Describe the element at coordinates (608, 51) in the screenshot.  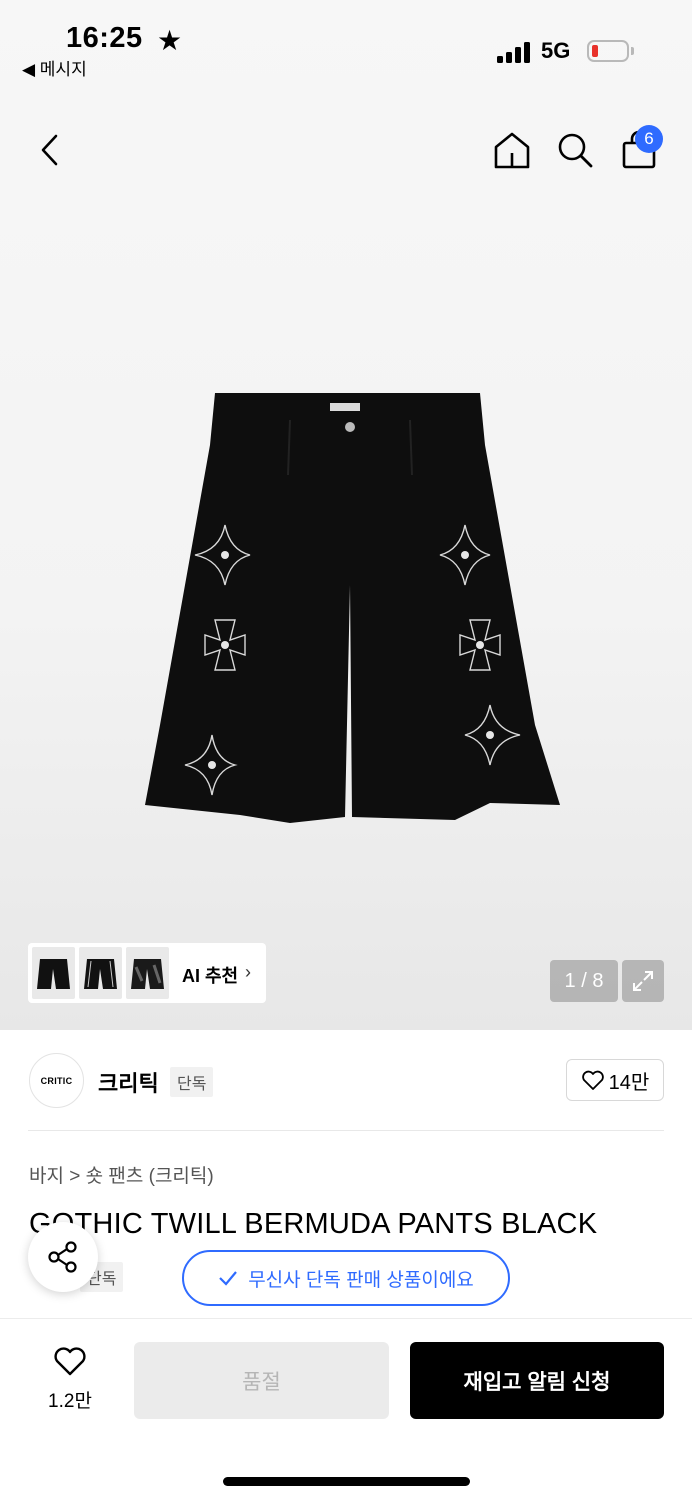
I see `battery-icon` at that location.